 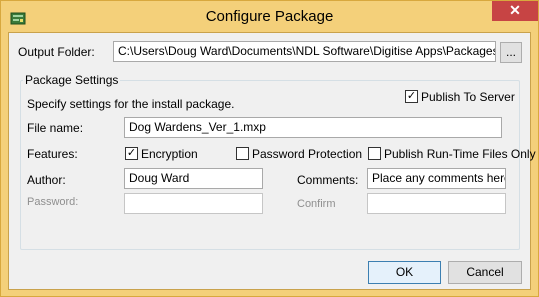 I want to click on comments-label: Comments:, so click(x=328, y=180).